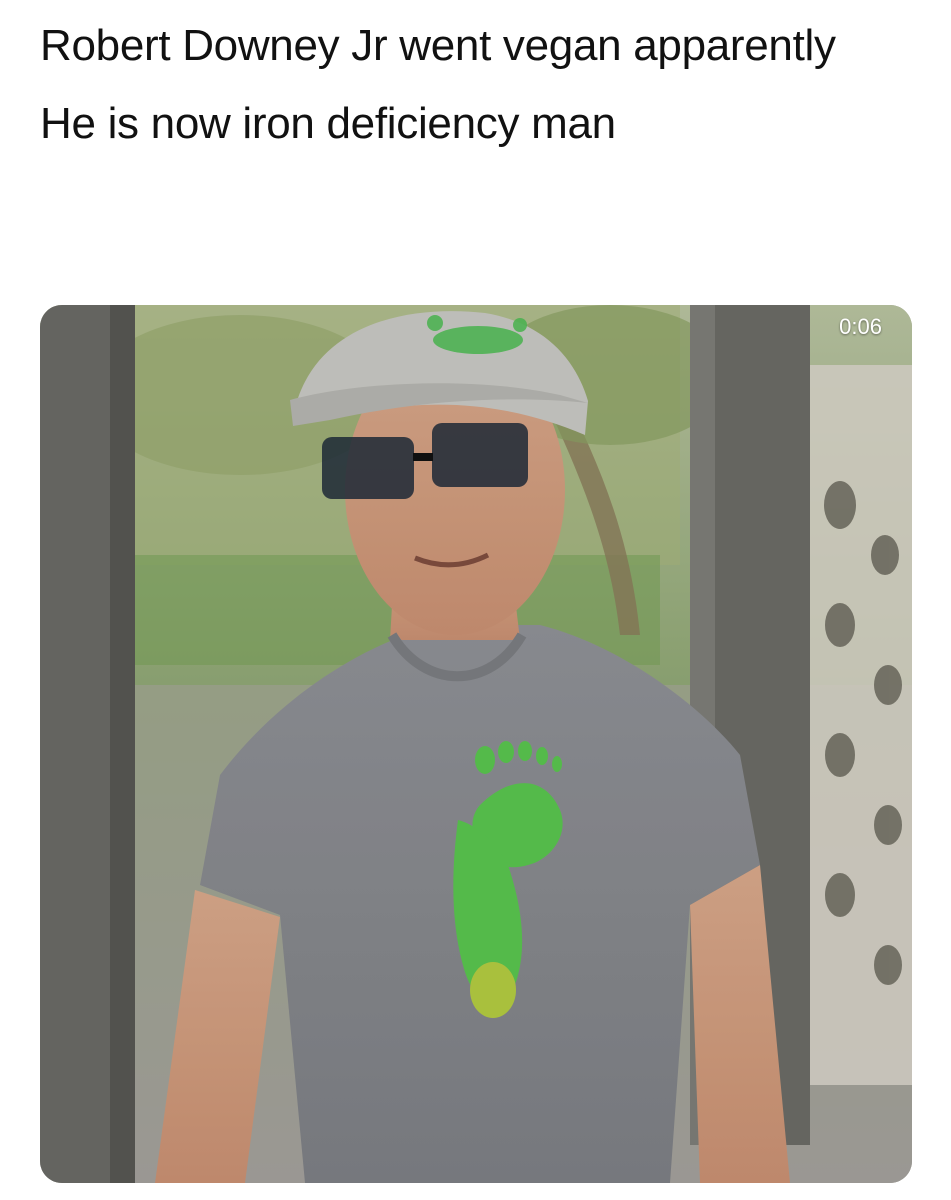  I want to click on caption-line-1: Robert Downey Jr went vegan apparently, so click(438, 45).